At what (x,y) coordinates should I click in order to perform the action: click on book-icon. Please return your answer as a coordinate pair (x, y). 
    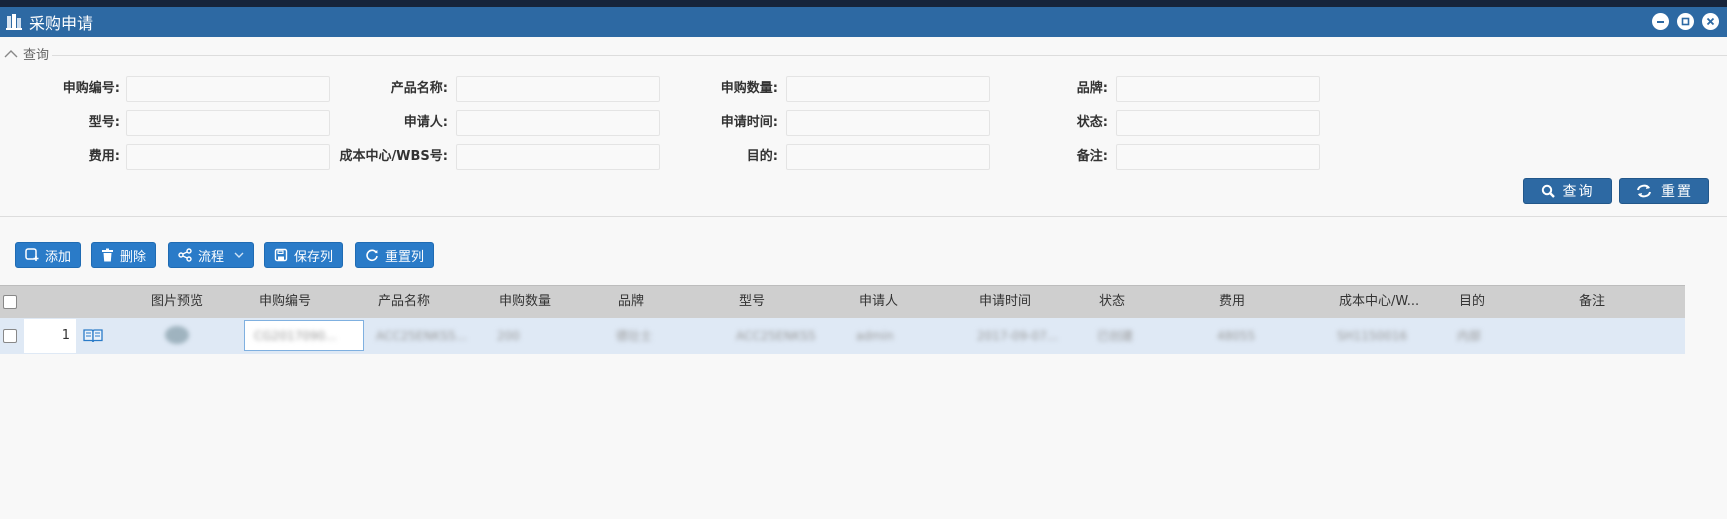
    Looking at the image, I should click on (93, 335).